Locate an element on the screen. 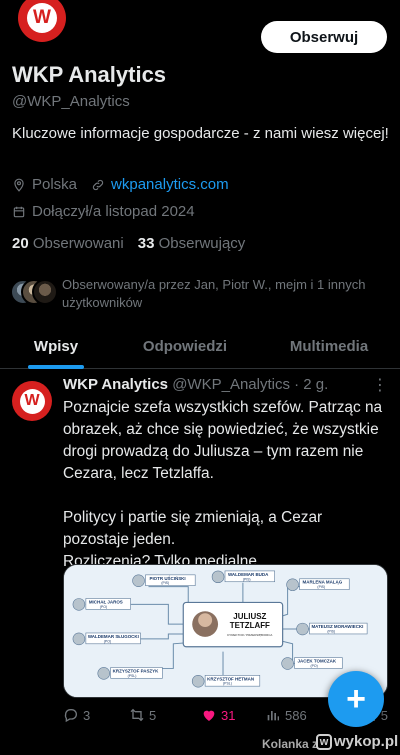 The image size is (400, 755). views-button: 586 is located at coordinates (300, 715).